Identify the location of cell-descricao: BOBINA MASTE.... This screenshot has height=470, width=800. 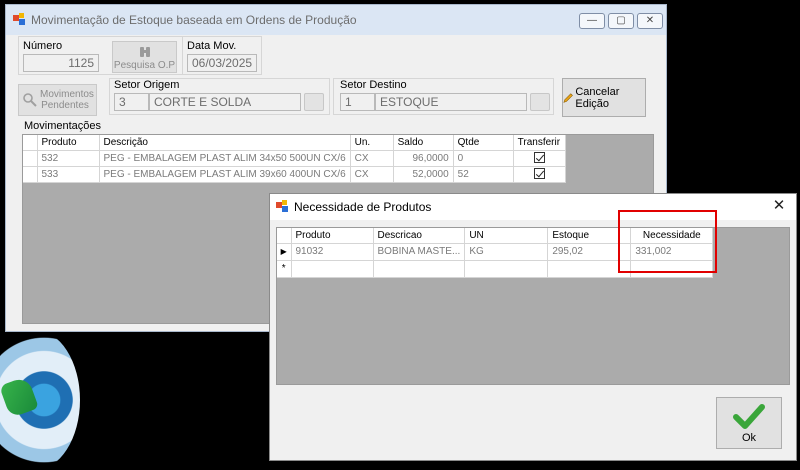
(419, 252).